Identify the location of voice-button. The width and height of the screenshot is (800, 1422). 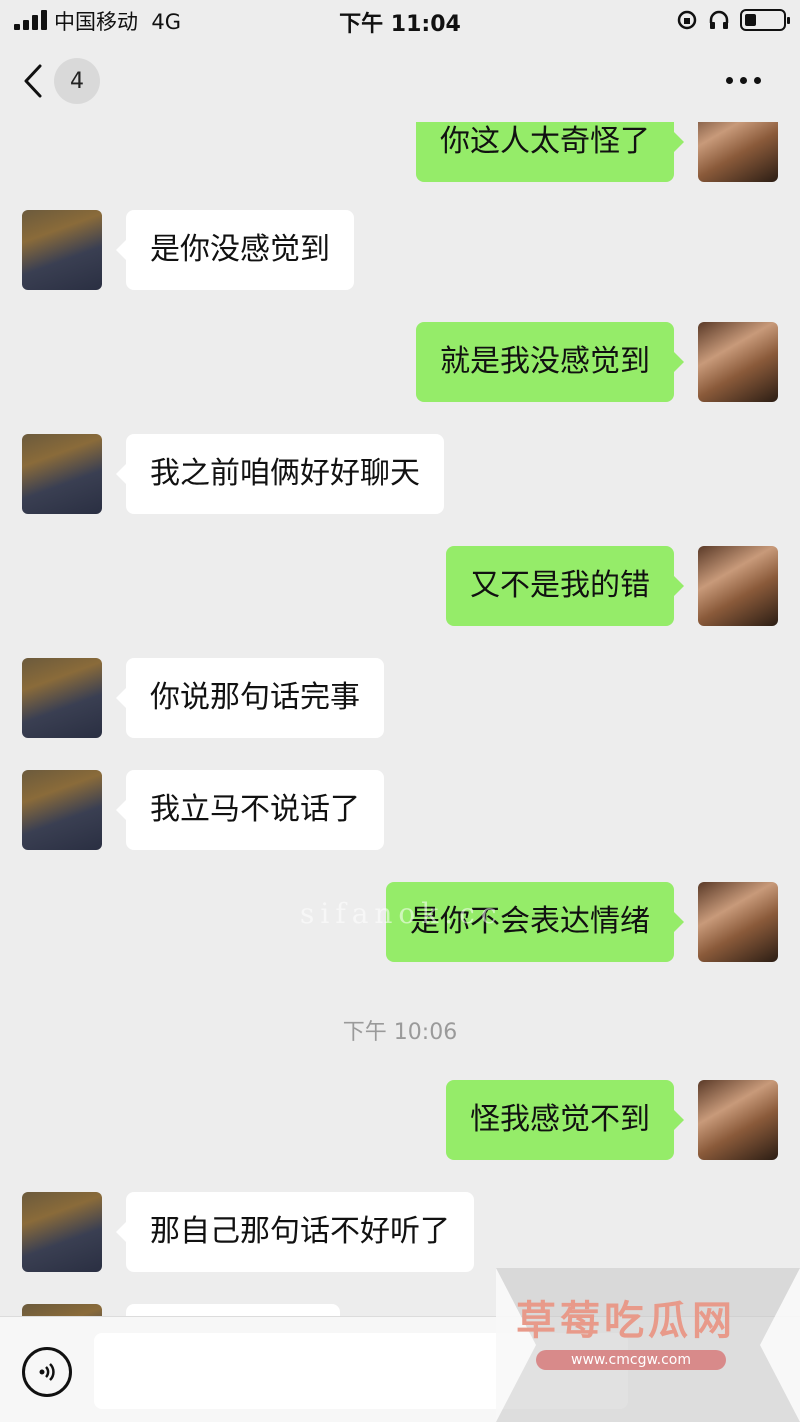
(47, 1372).